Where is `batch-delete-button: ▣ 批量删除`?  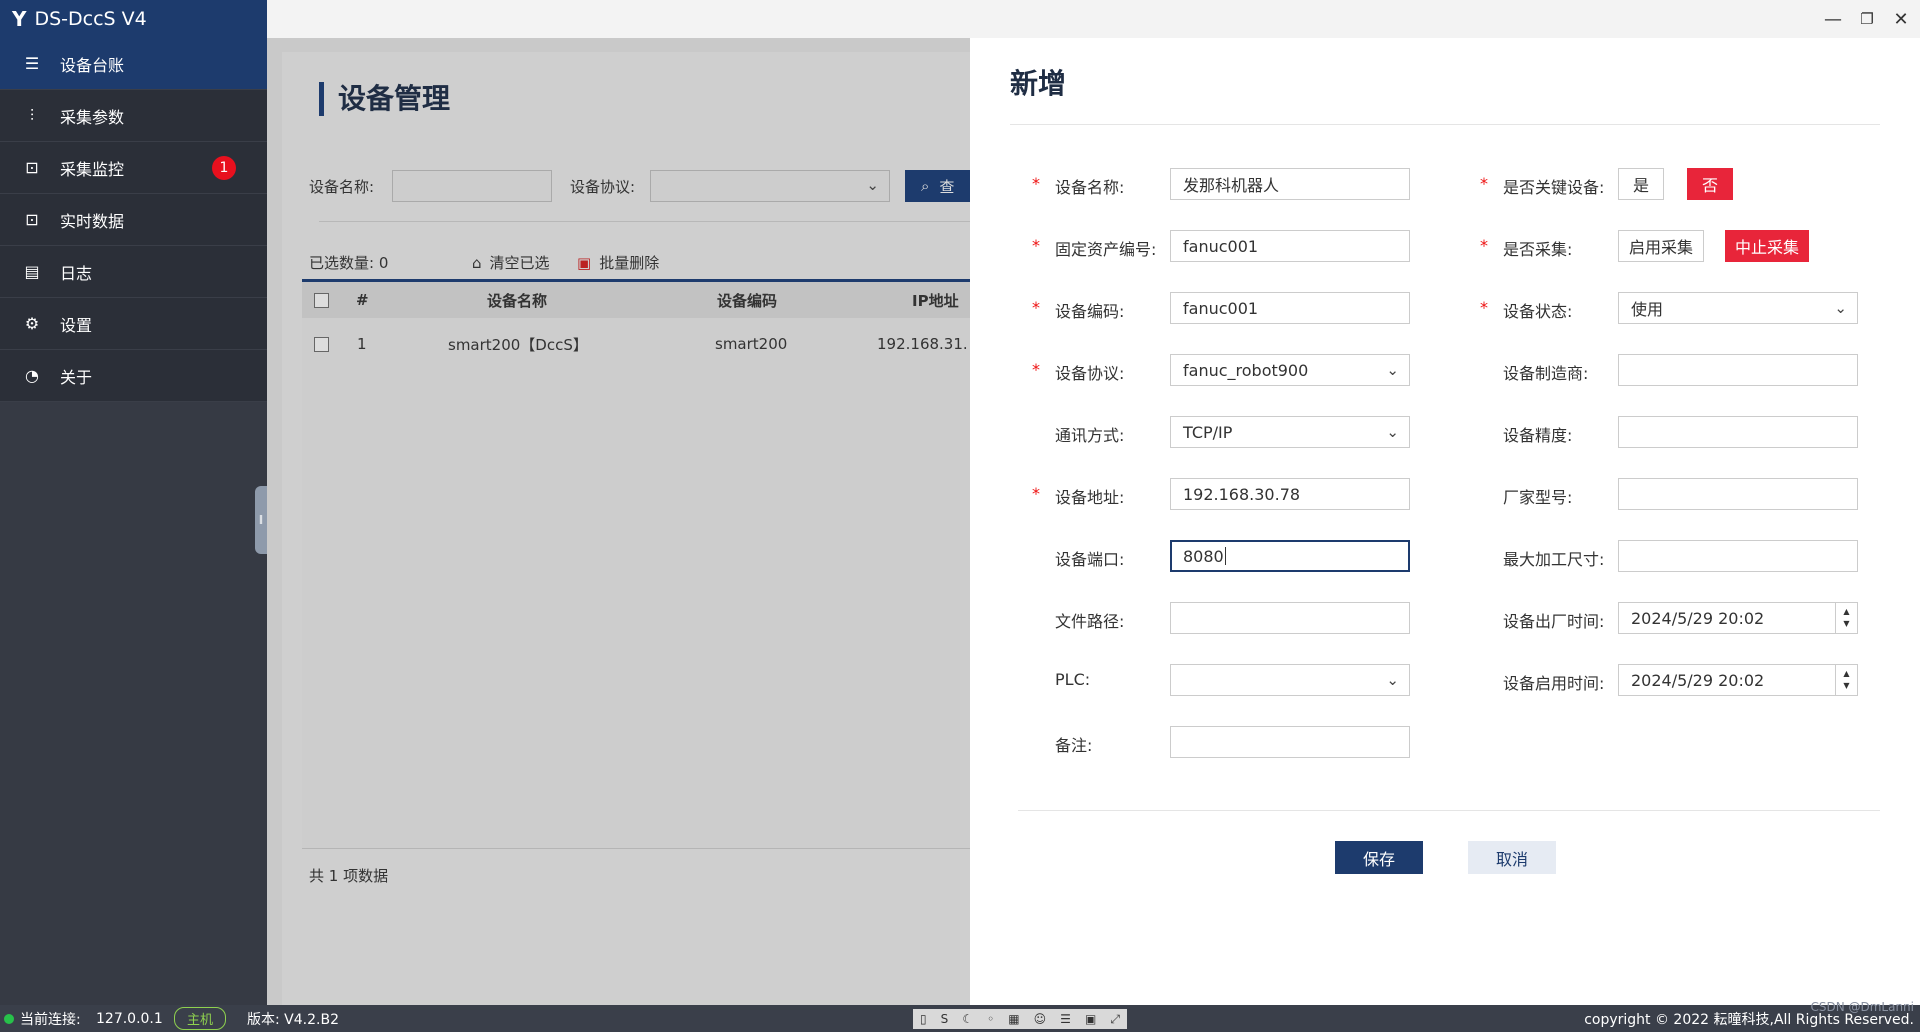
batch-delete-button: ▣ 批量删除 is located at coordinates (618, 262).